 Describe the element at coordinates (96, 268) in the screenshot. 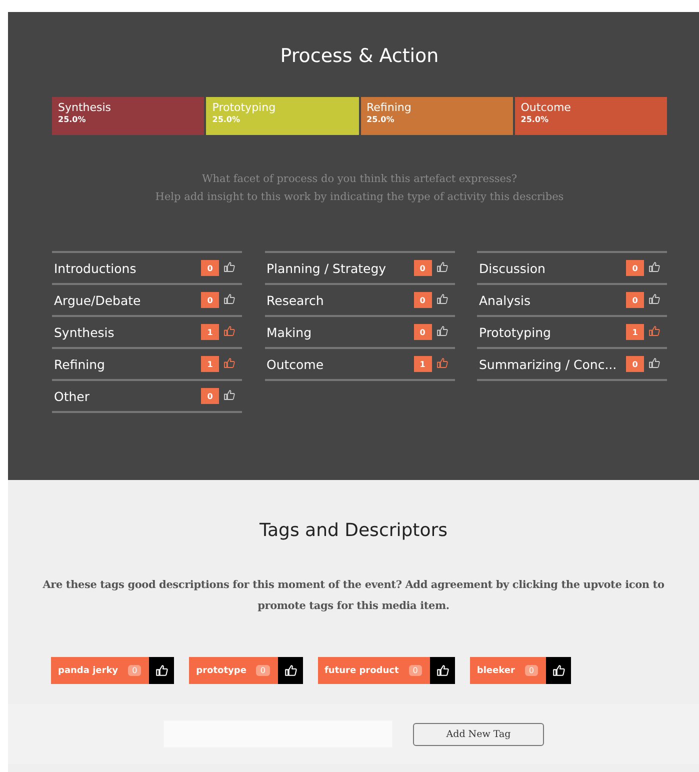

I see `facet-label: Introductions` at that location.